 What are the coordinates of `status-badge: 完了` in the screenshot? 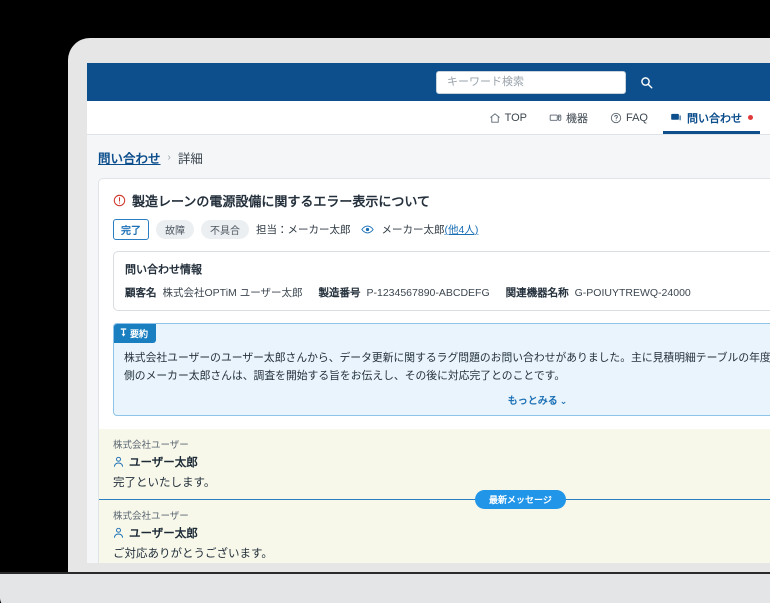 It's located at (131, 229).